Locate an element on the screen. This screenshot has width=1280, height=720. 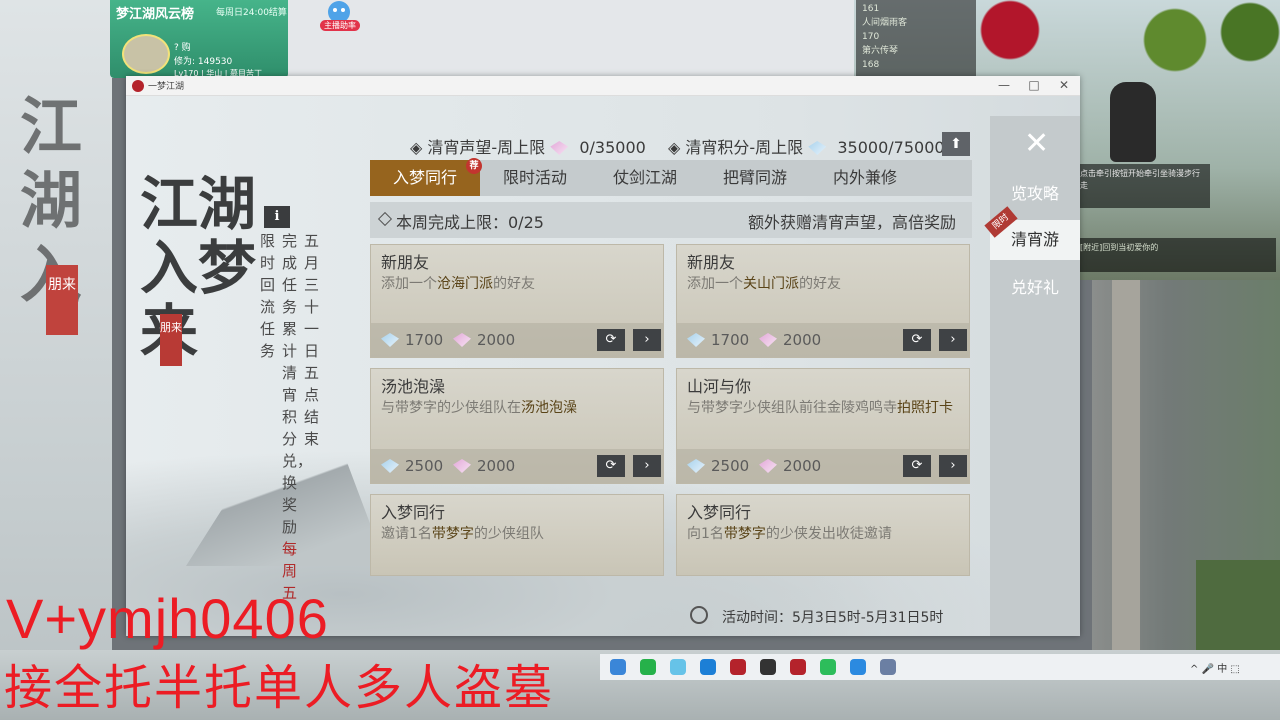
windows-start-icon is located at coordinates (618, 667).